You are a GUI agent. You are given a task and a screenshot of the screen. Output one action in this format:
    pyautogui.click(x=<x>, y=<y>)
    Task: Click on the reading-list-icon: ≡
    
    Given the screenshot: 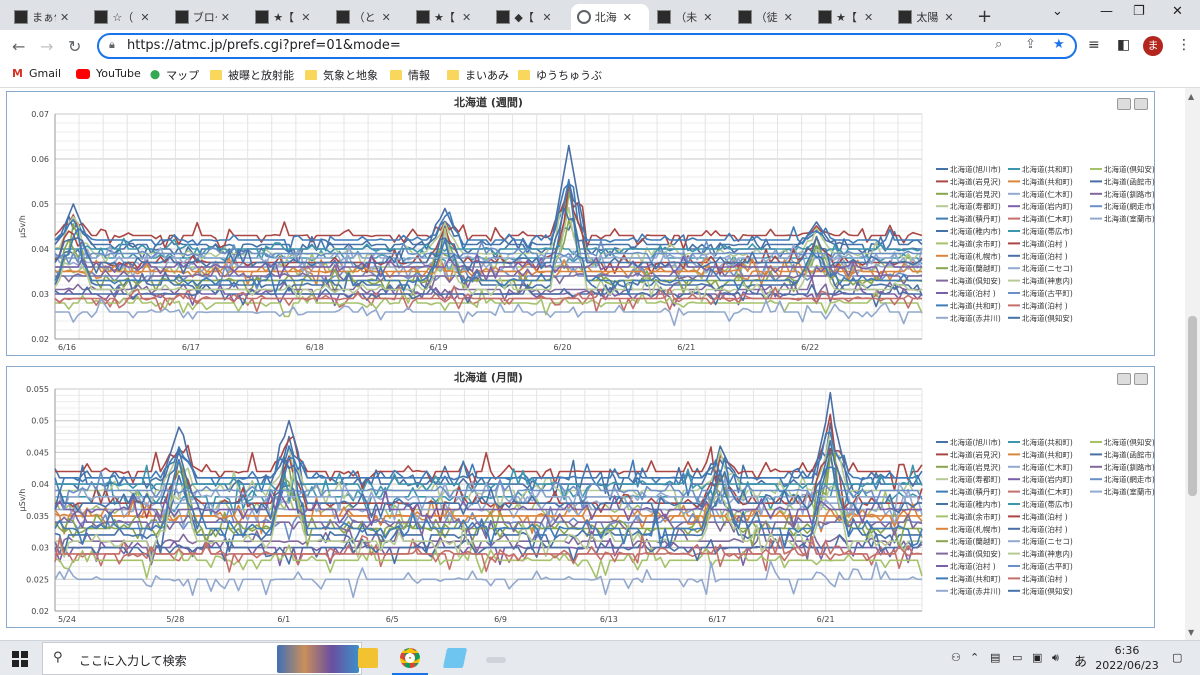 What is the action you would take?
    pyautogui.click(x=1094, y=45)
    